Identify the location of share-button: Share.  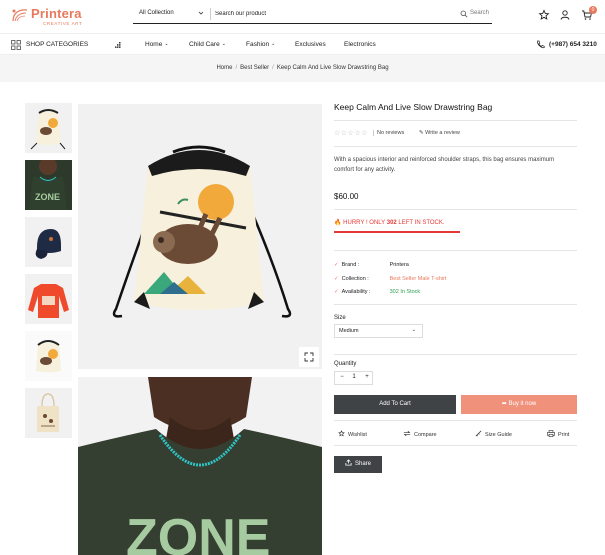
(358, 464).